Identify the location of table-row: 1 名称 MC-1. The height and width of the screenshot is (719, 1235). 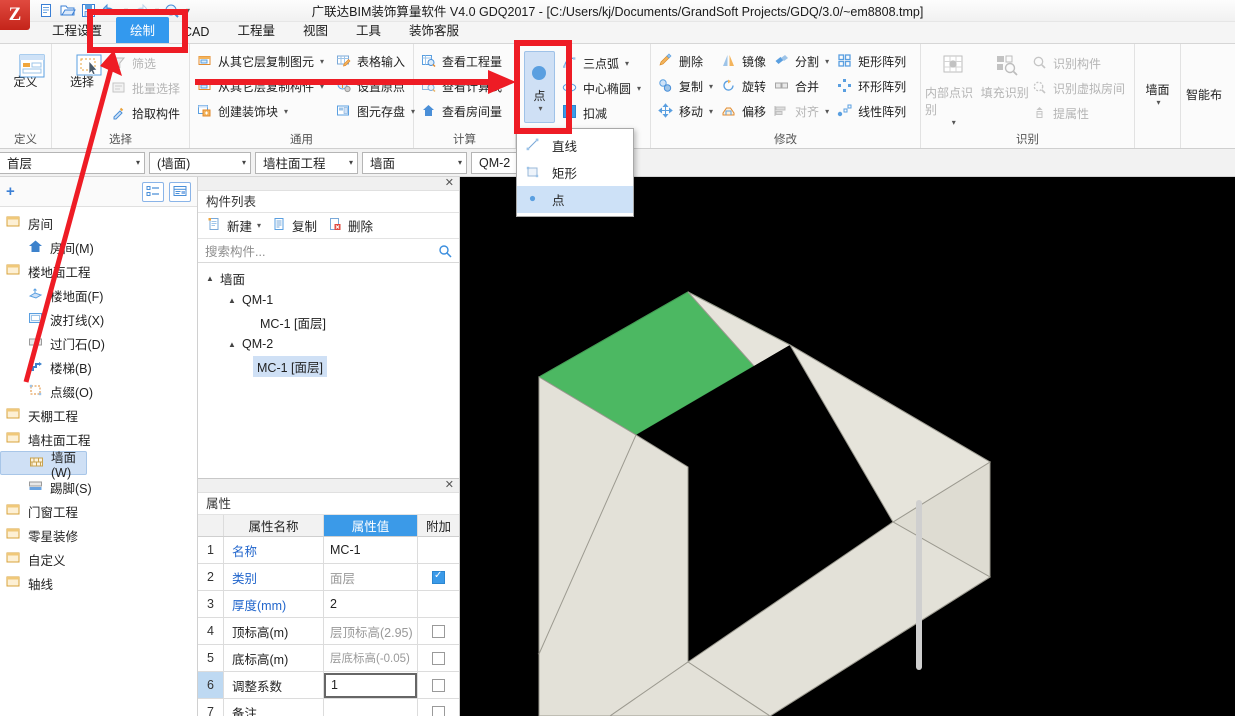
(328, 550).